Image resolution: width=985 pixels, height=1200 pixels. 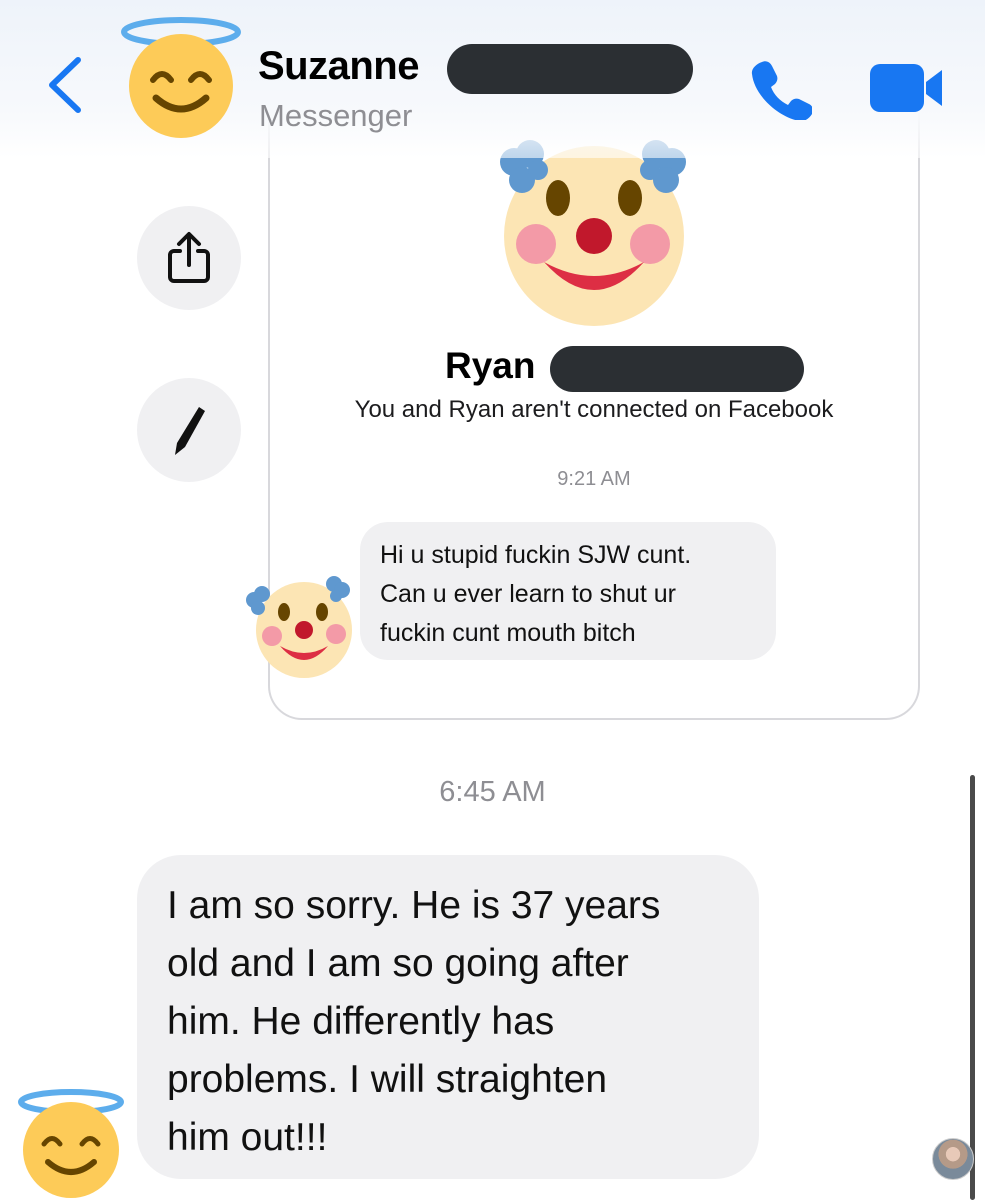 What do you see at coordinates (414, 905) in the screenshot?
I see `message-line: I am so sorry. He is 37 years` at bounding box center [414, 905].